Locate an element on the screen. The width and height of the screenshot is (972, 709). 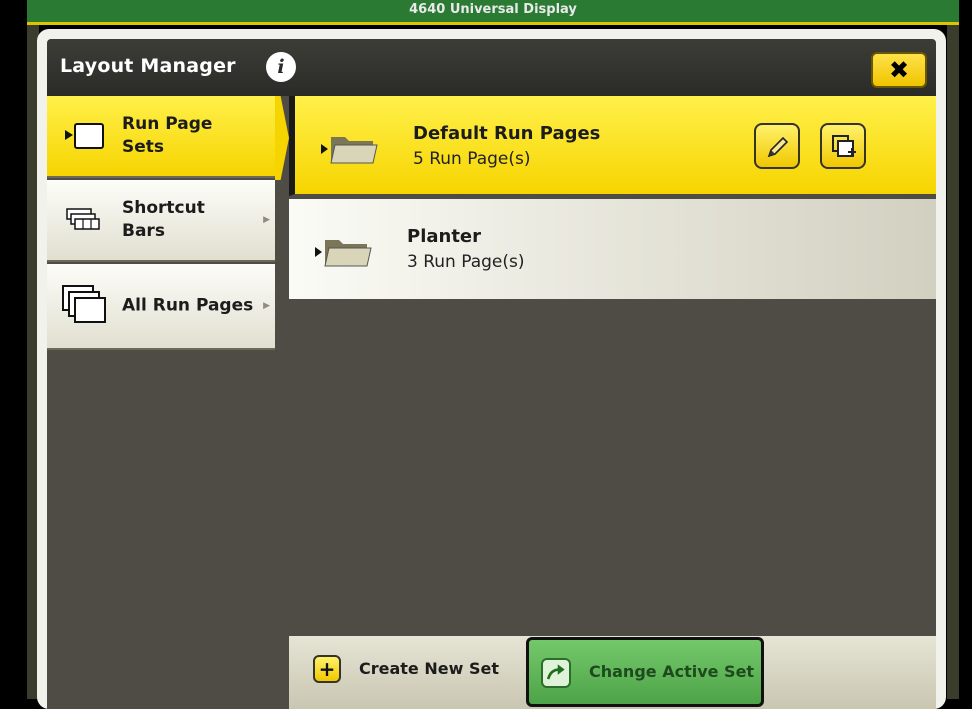
create-new-set-button: + Create New Set is located at coordinates (406, 669).